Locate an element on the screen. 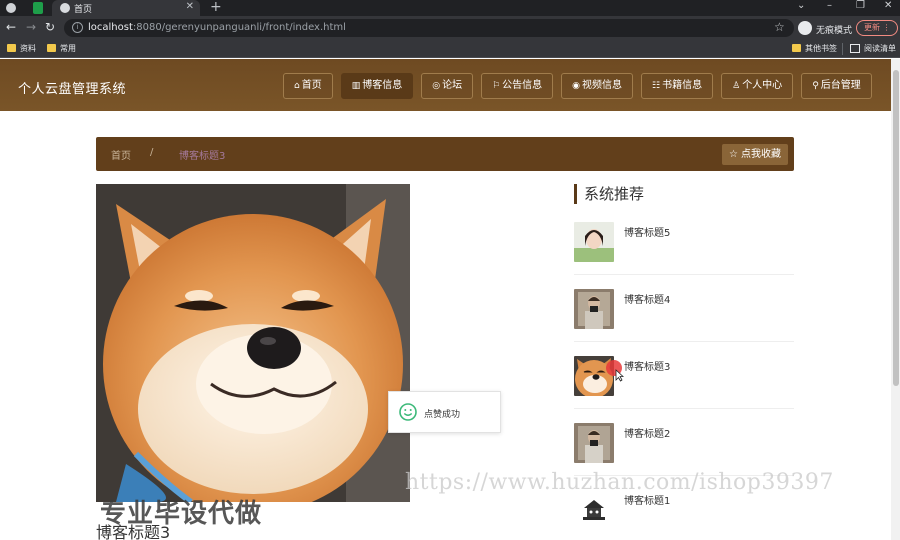 This screenshot has width=900, height=540. recommend-title: 博客标题5 is located at coordinates (647, 231).